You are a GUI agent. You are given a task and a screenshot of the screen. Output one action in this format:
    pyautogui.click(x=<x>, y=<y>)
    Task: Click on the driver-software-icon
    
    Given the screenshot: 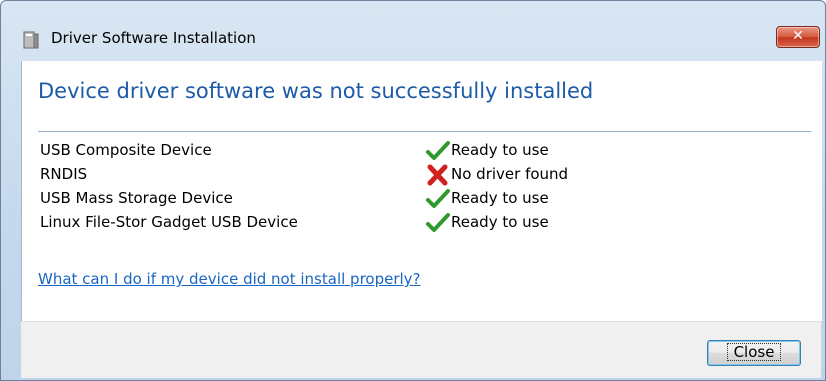 What is the action you would take?
    pyautogui.click(x=31, y=40)
    